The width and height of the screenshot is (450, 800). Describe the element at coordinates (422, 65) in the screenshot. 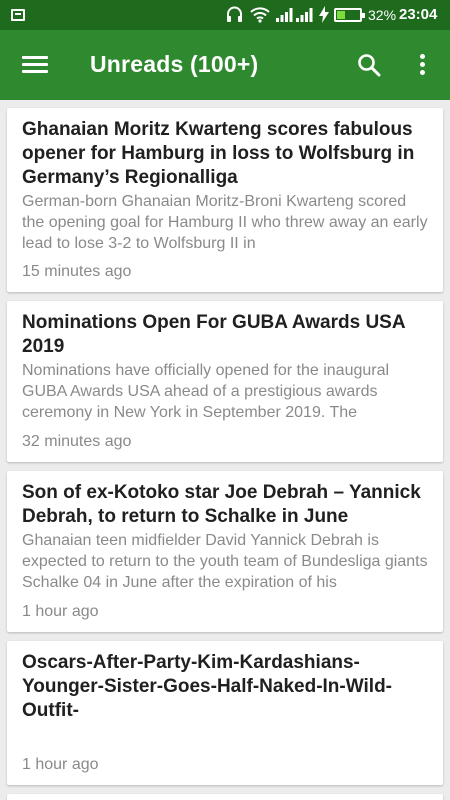

I see `more-options-icon` at that location.